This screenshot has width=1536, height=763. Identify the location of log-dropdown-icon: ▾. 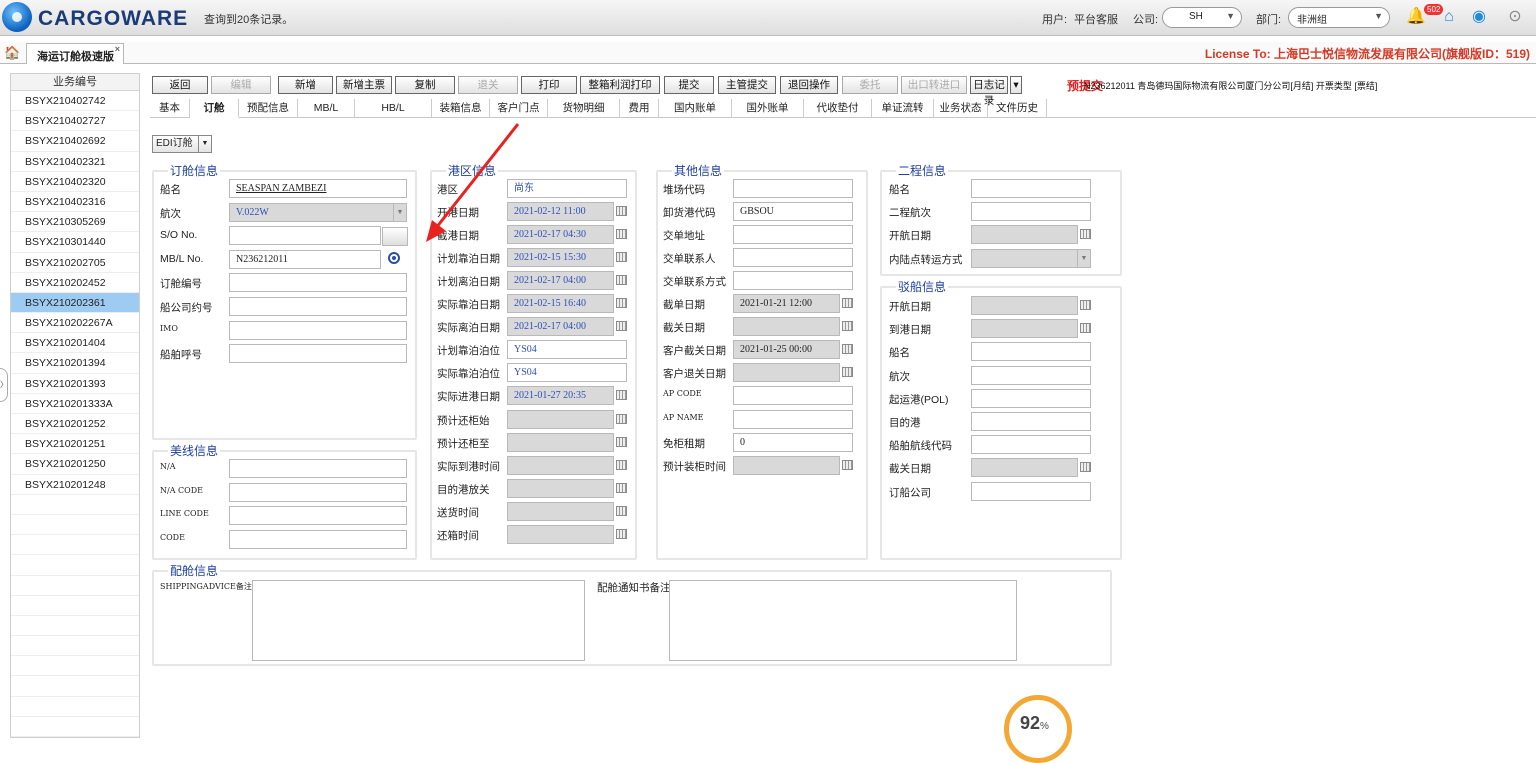
(1016, 85).